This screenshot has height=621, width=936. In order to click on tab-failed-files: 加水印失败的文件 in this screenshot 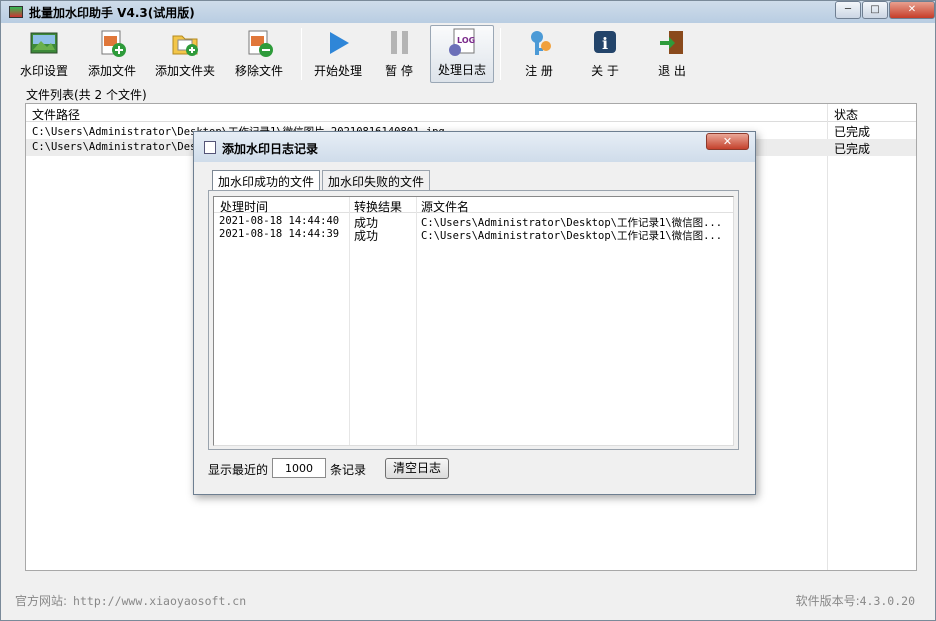, I will do `click(376, 180)`.